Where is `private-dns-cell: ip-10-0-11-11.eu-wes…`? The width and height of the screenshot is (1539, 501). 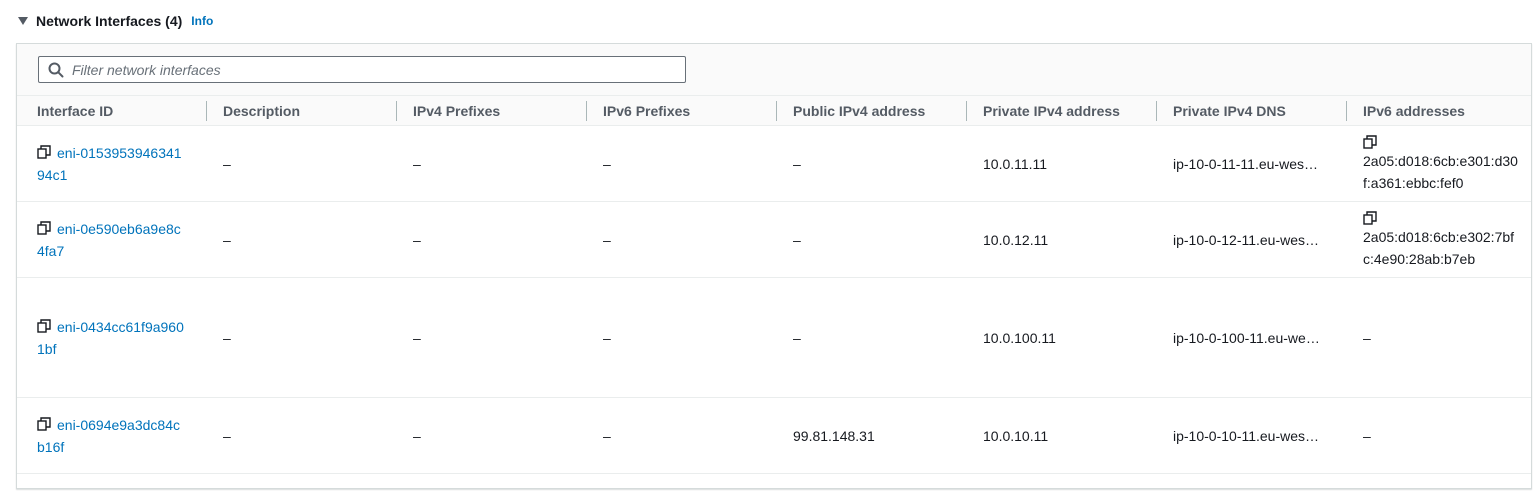 private-dns-cell: ip-10-0-11-11.eu-wes… is located at coordinates (1252, 163).